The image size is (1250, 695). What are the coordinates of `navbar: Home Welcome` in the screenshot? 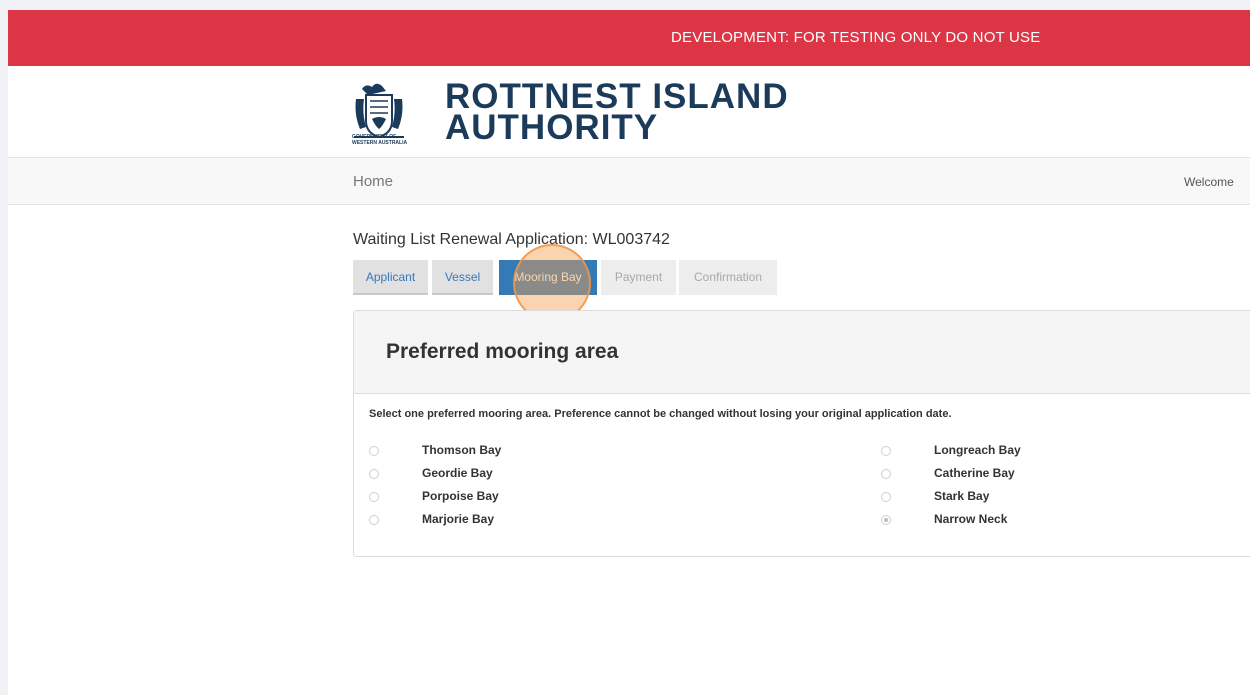 It's located at (629, 181).